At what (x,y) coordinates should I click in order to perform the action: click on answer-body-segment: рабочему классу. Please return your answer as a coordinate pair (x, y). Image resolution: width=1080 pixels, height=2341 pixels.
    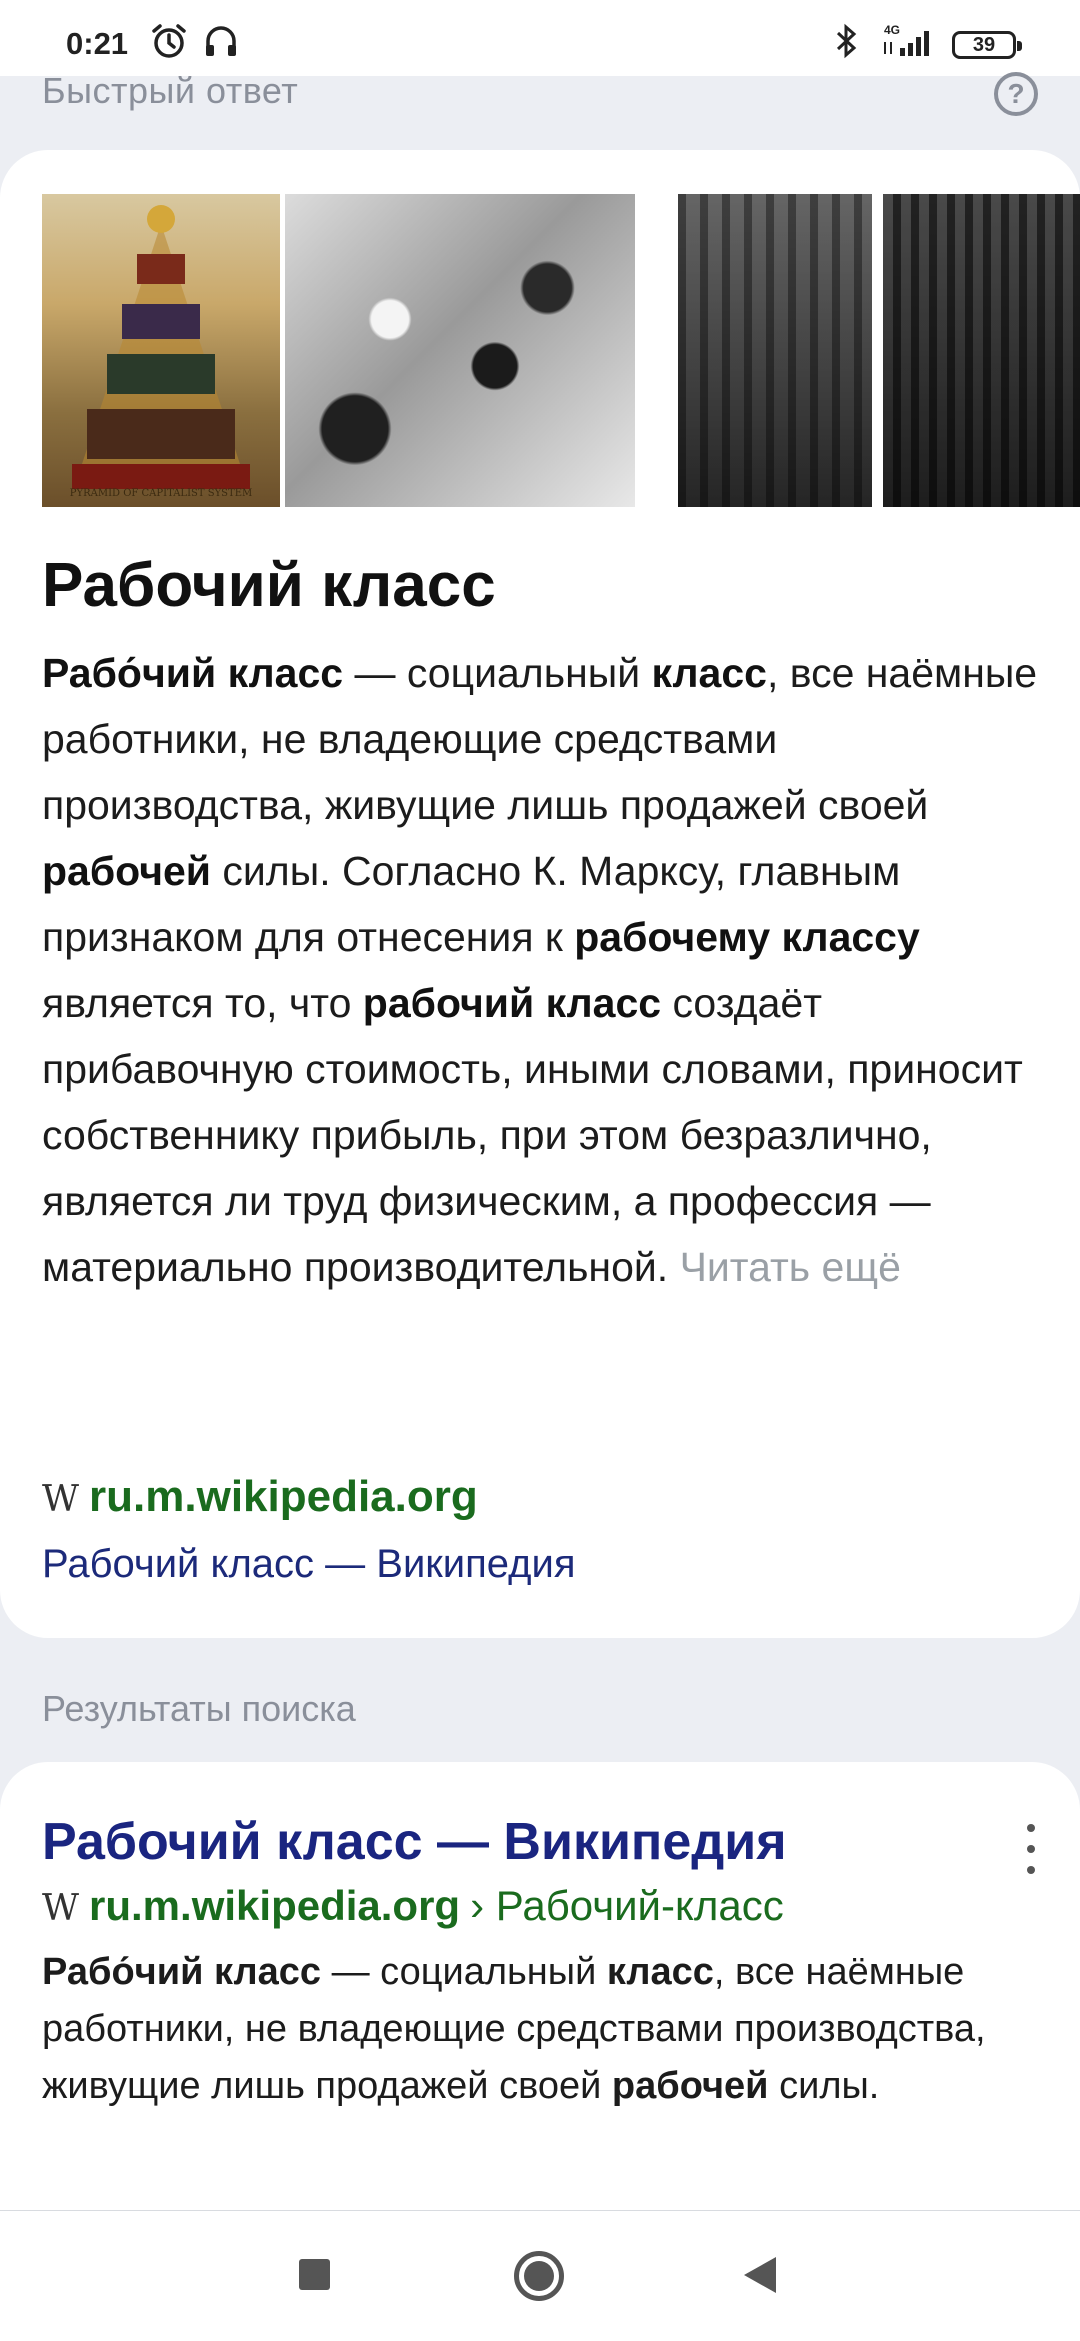
    Looking at the image, I should click on (747, 937).